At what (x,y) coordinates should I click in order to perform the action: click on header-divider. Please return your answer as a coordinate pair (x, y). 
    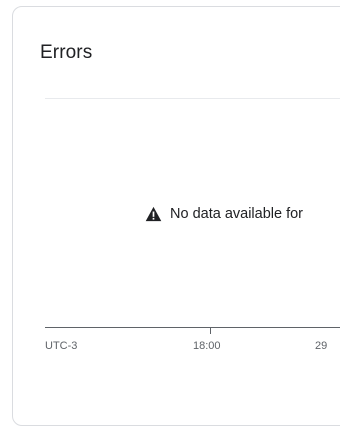
    Looking at the image, I should click on (192, 98).